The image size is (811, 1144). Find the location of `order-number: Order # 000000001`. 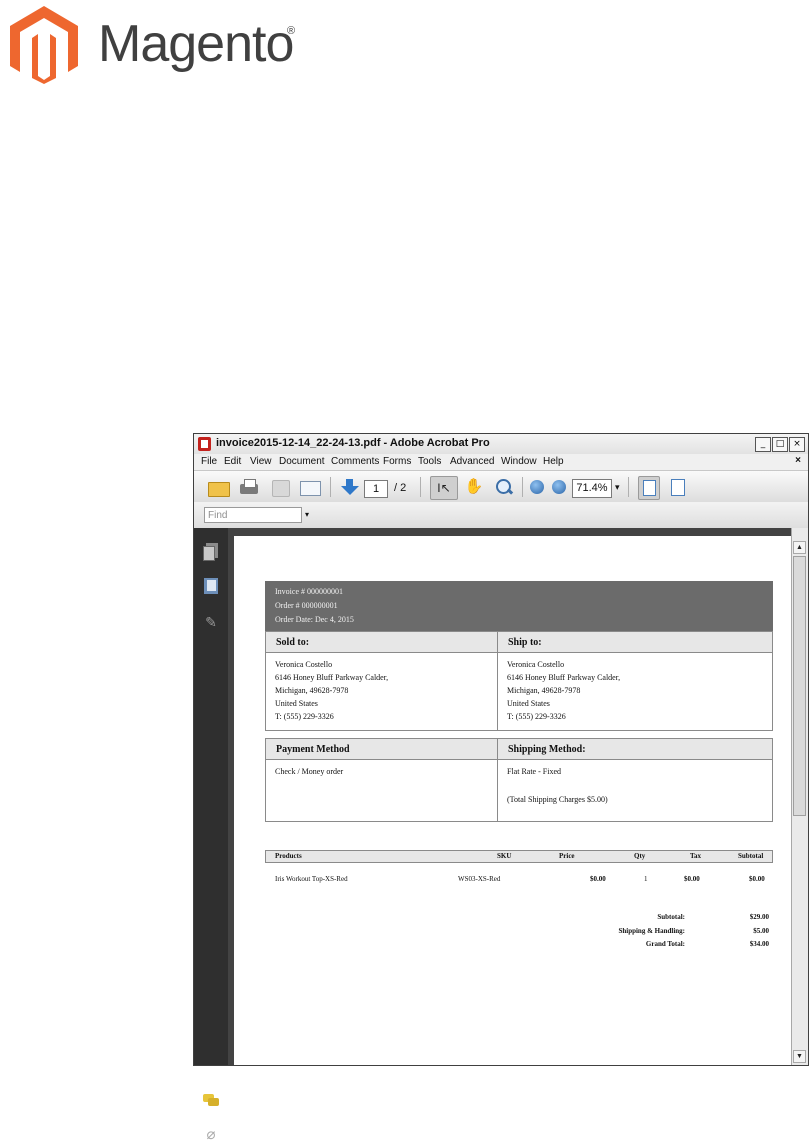

order-number: Order # 000000001 is located at coordinates (306, 605).